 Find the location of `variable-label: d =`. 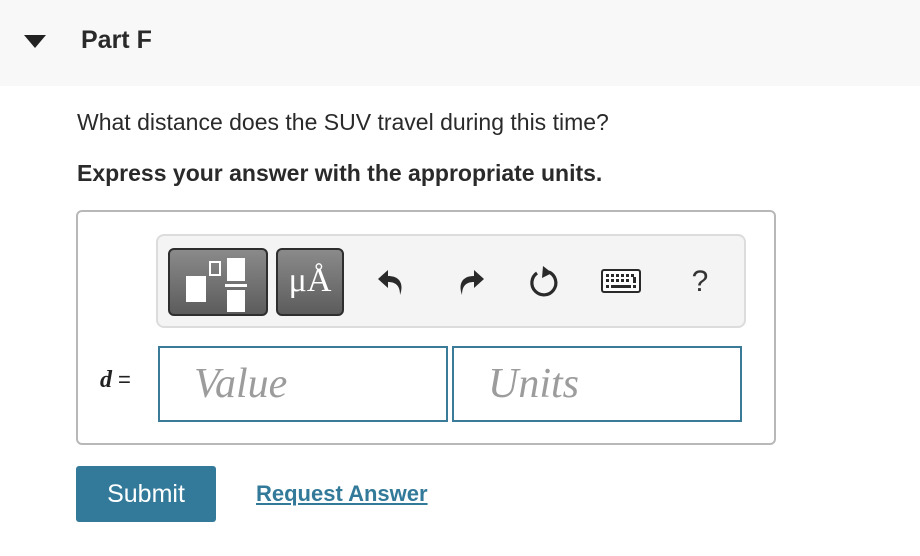

variable-label: d = is located at coordinates (115, 380).